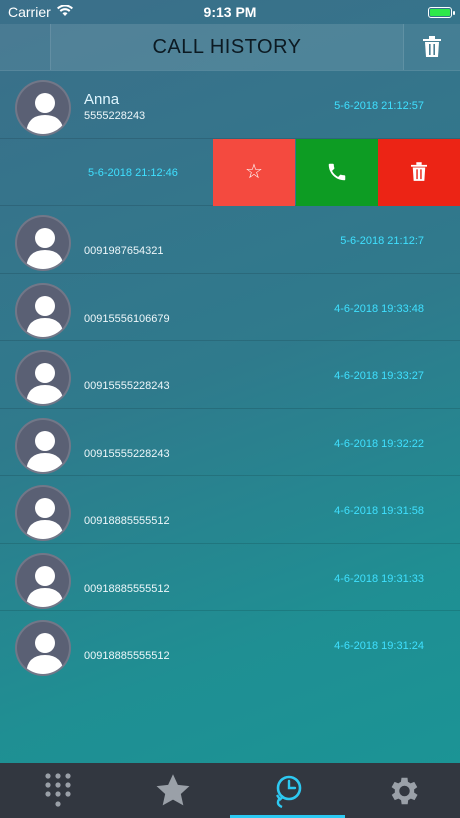  Describe the element at coordinates (379, 646) in the screenshot. I see `call-date: 4-6-2018 19:31:24` at that location.